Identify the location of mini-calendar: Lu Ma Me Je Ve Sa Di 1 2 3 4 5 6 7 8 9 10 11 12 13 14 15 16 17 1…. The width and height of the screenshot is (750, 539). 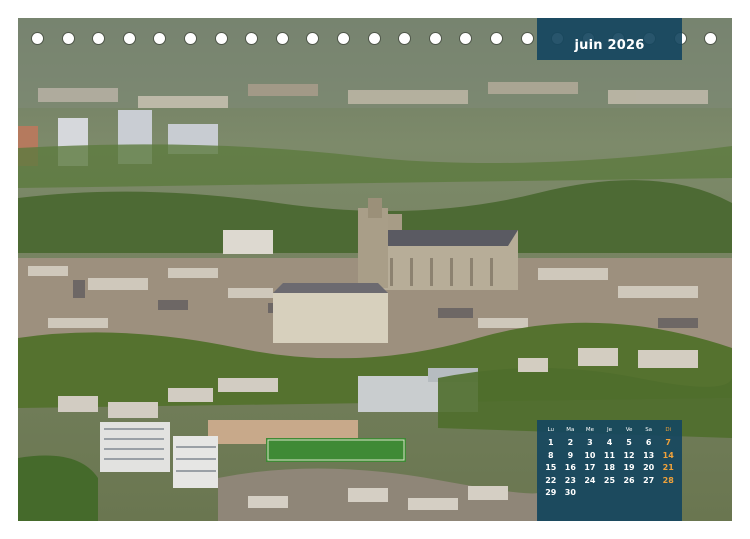
(609, 470).